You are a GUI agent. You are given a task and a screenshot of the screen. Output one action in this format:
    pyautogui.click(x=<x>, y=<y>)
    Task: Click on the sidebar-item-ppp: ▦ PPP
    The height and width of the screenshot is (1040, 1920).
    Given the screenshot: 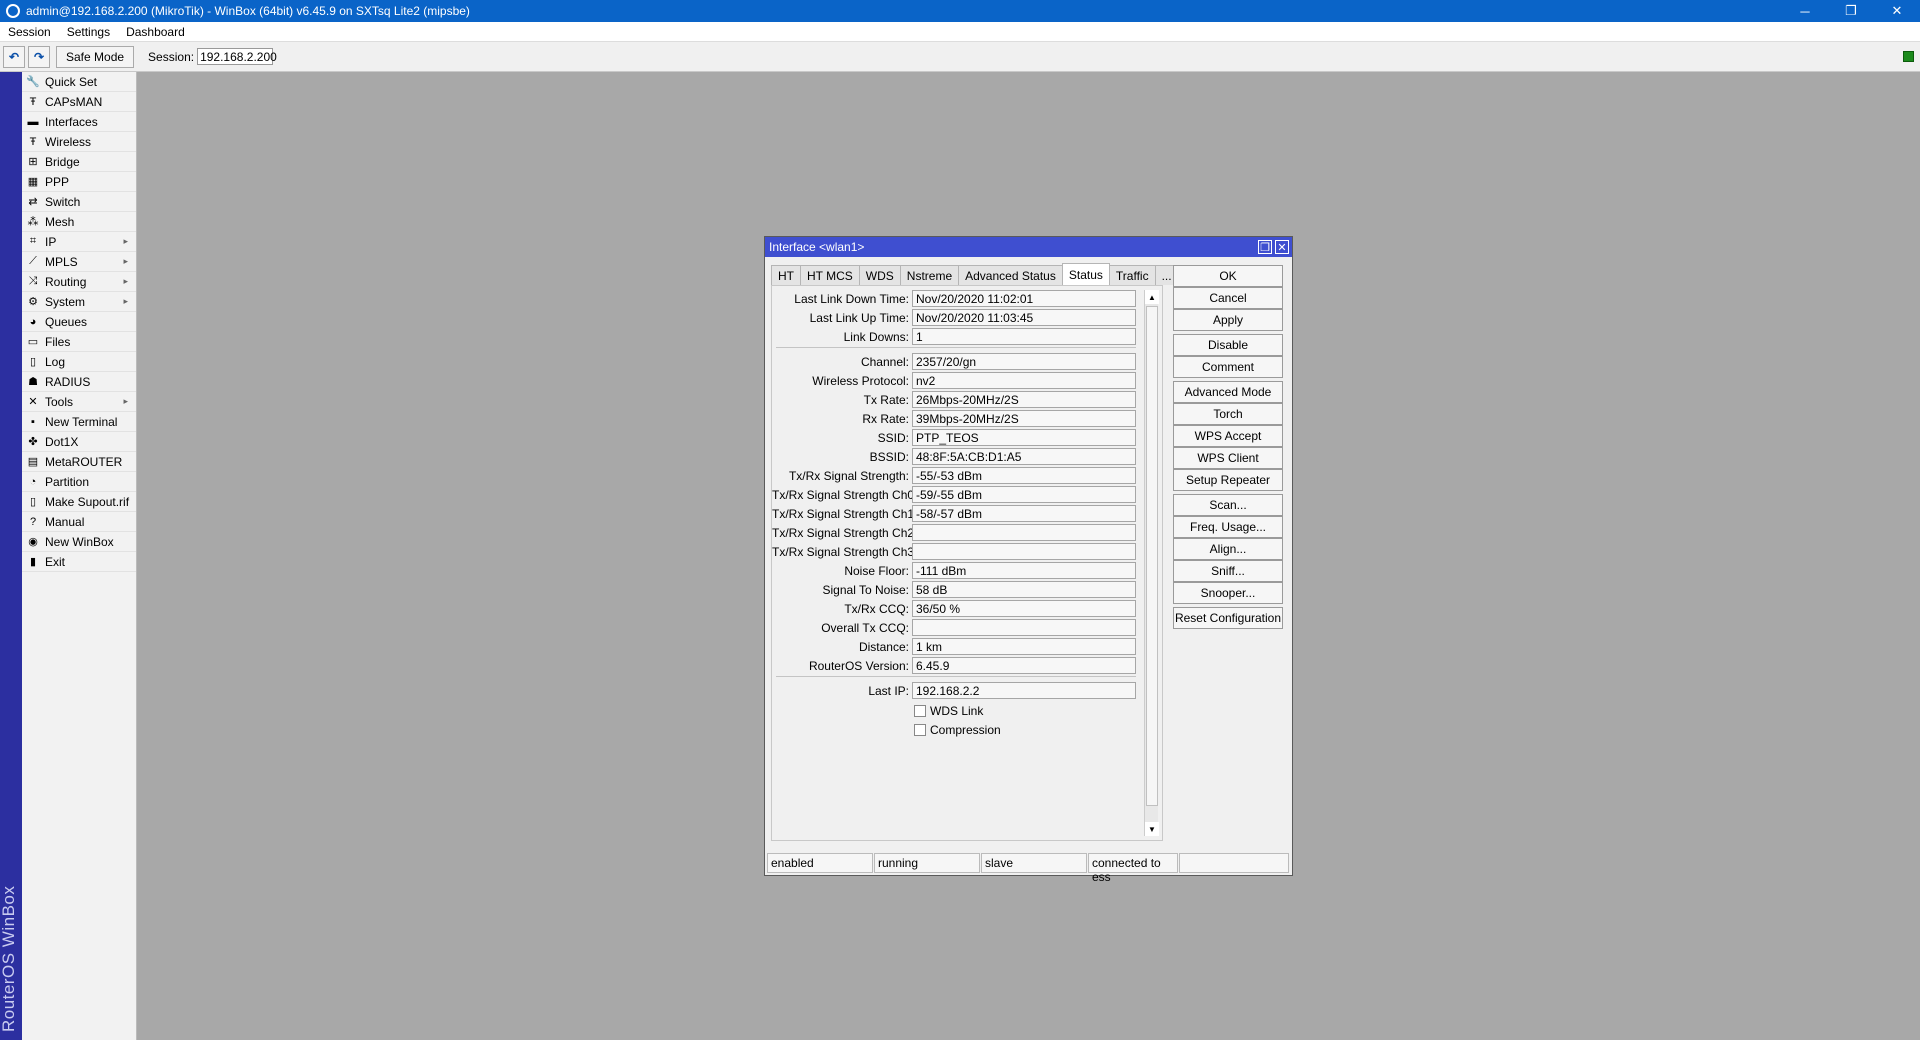 What is the action you would take?
    pyautogui.click(x=79, y=182)
    